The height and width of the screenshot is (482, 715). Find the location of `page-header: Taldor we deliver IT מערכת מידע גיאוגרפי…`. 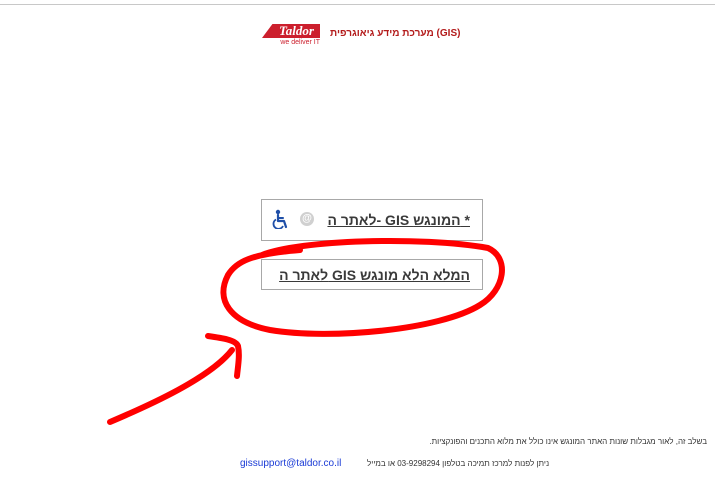

page-header: Taldor we deliver IT מערכת מידע גיאוגרפי… is located at coordinates (382, 36).